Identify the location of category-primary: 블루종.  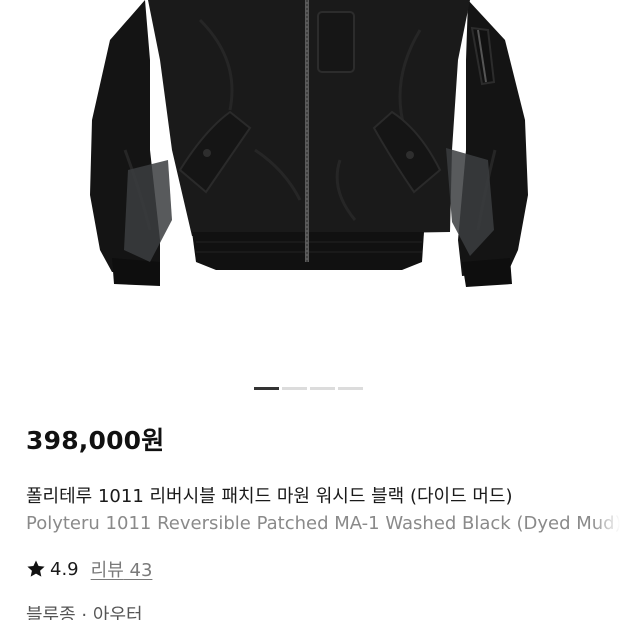
(51, 612).